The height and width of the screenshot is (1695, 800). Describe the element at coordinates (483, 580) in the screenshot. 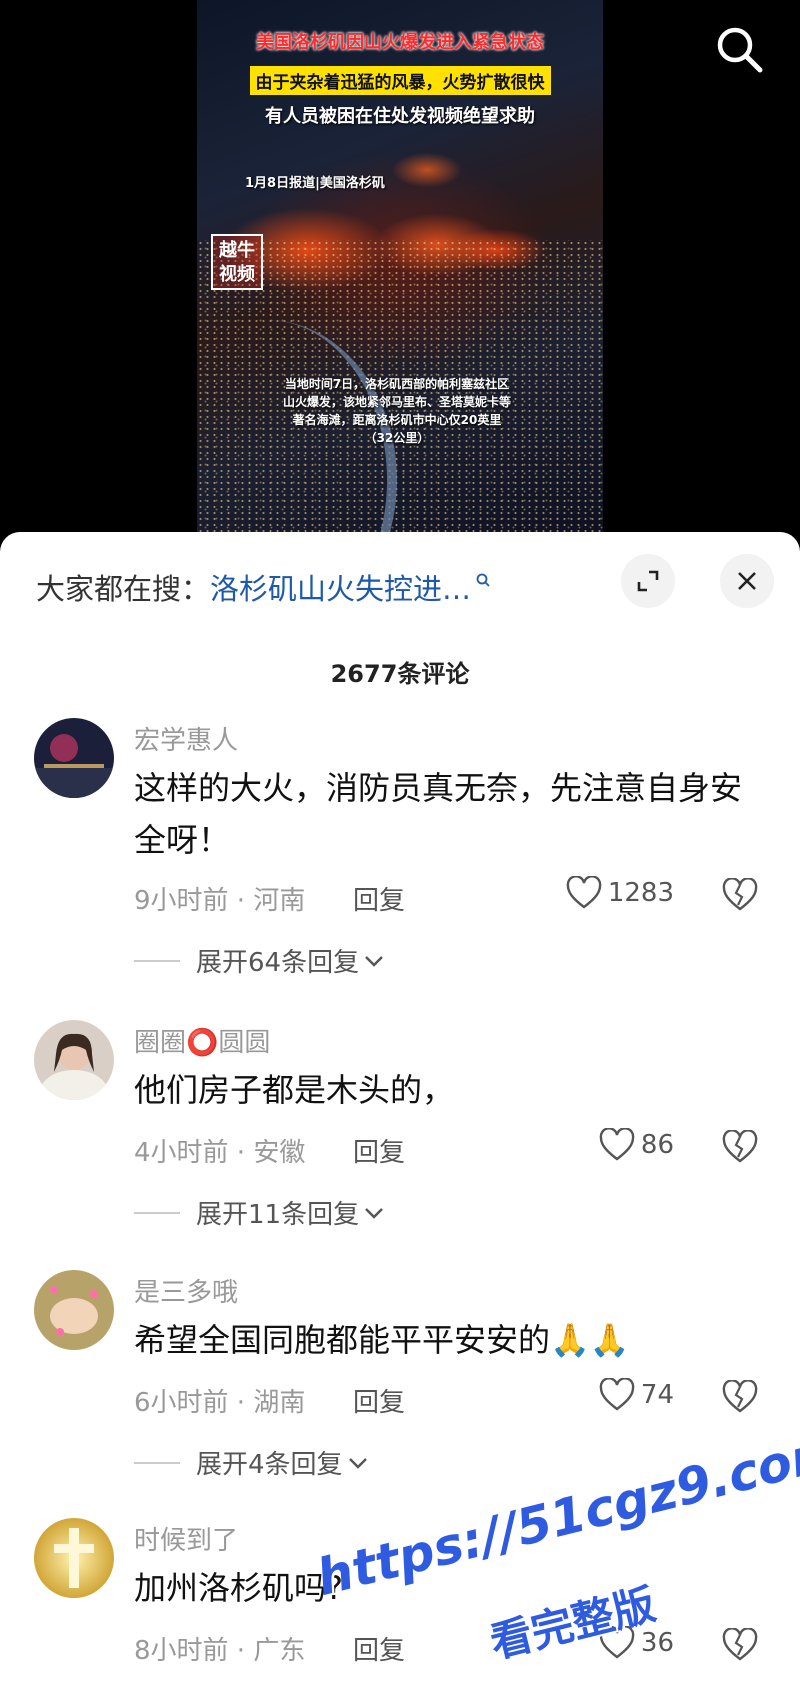

I see `search-small-icon` at that location.